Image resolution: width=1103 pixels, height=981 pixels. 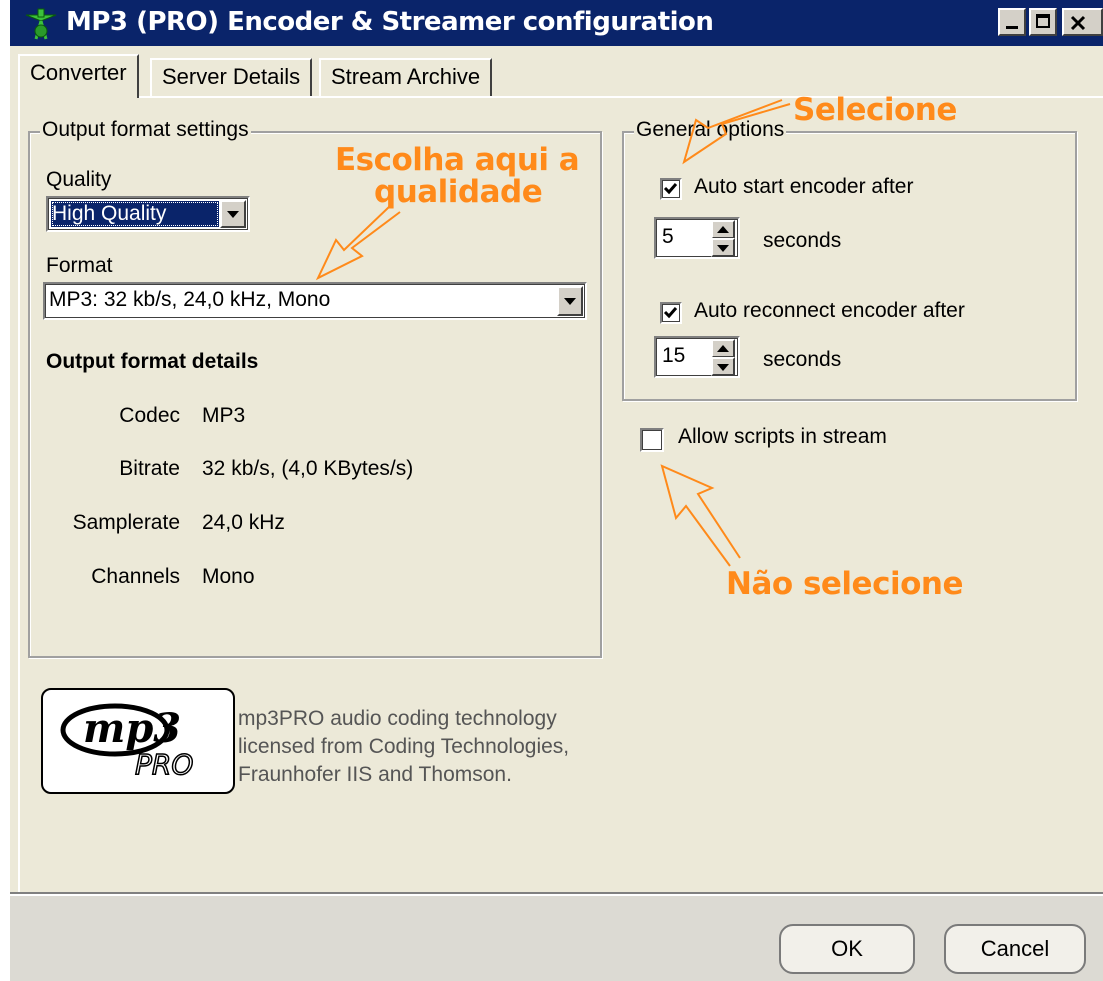 What do you see at coordinates (875, 110) in the screenshot?
I see `annotation-select: Selecione` at bounding box center [875, 110].